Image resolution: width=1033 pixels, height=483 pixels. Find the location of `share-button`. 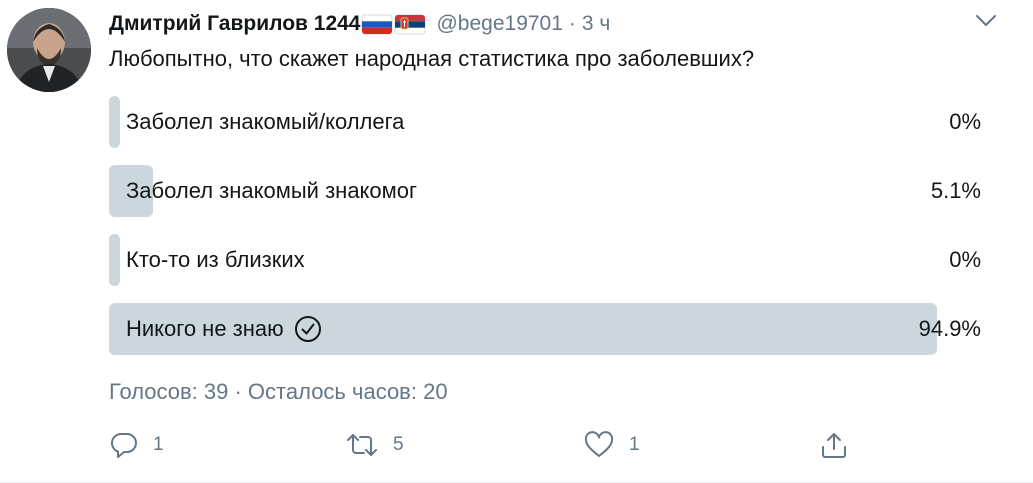

share-button is located at coordinates (834, 445).